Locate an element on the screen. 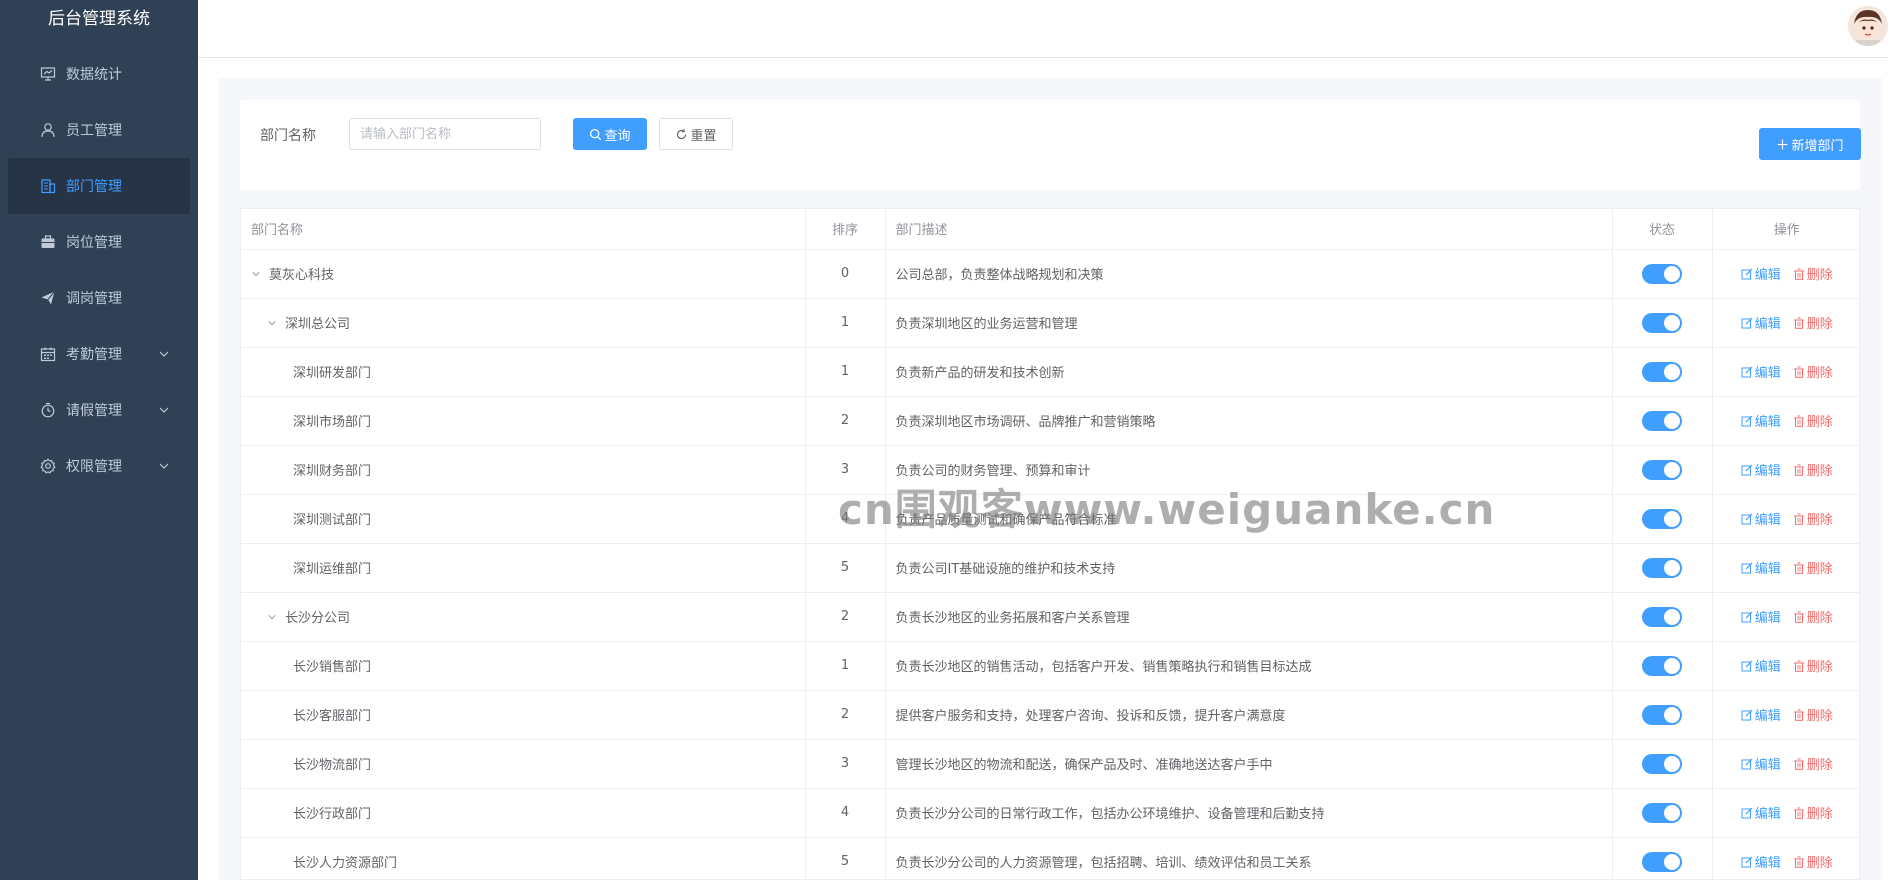 This screenshot has width=1888, height=880. table-row: 深圳研发部门 1 负责新产品的研发和技术创新 编辑 删除 is located at coordinates (1050, 372).